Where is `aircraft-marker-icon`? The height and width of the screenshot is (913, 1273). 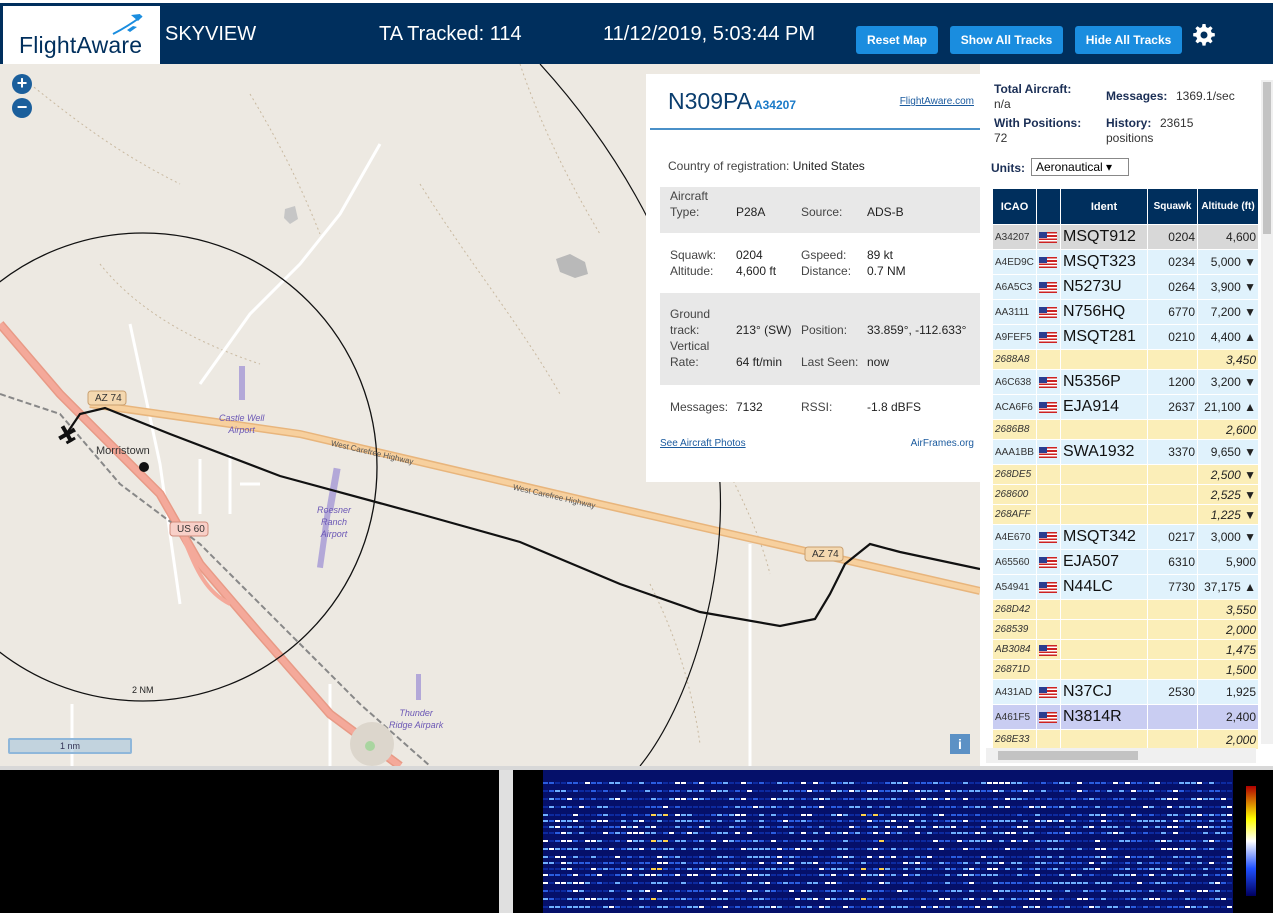 aircraft-marker-icon is located at coordinates (67, 434).